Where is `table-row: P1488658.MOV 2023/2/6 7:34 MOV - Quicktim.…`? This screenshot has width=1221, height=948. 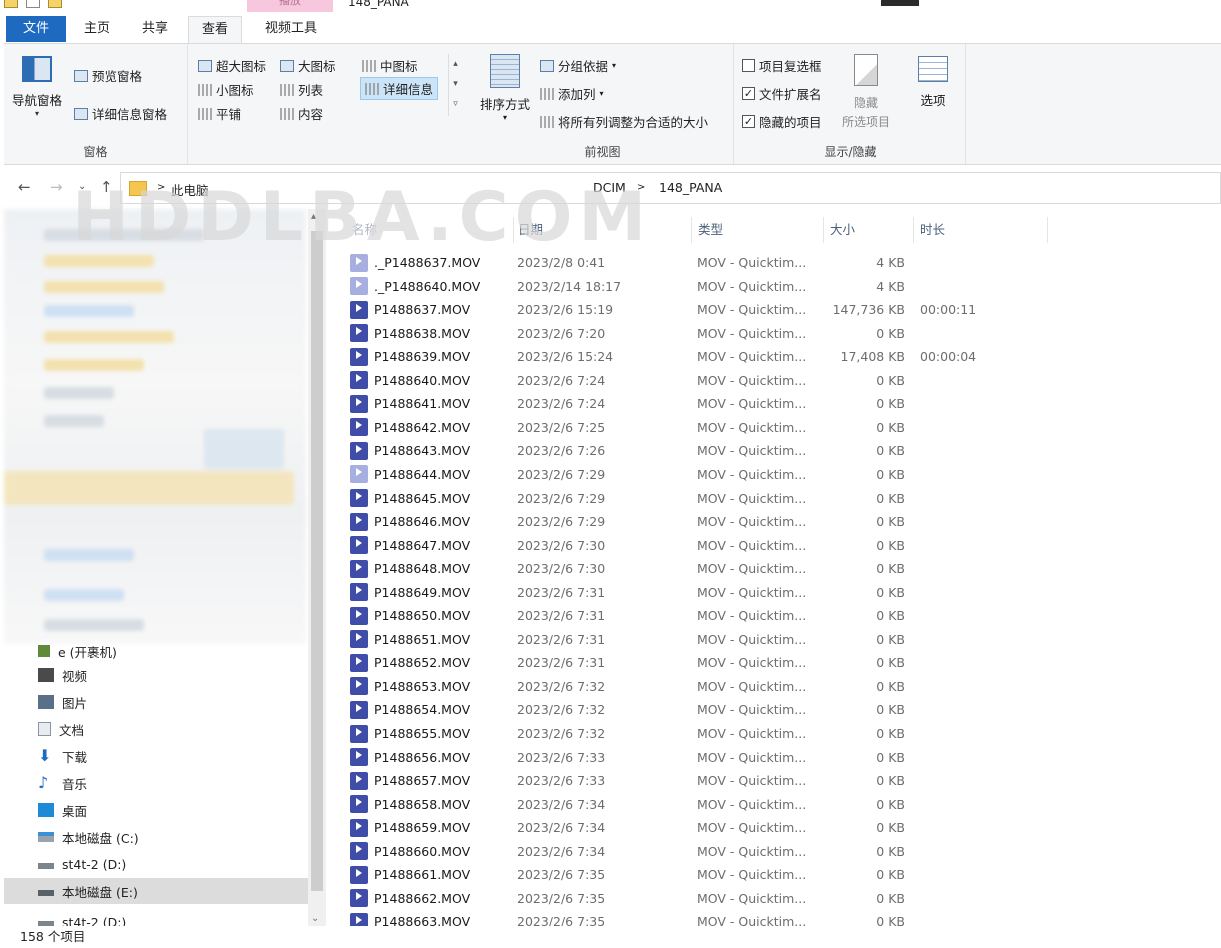
table-row: P1488658.MOV 2023/2/6 7:34 MOV - Quicktim.… is located at coordinates (773, 804).